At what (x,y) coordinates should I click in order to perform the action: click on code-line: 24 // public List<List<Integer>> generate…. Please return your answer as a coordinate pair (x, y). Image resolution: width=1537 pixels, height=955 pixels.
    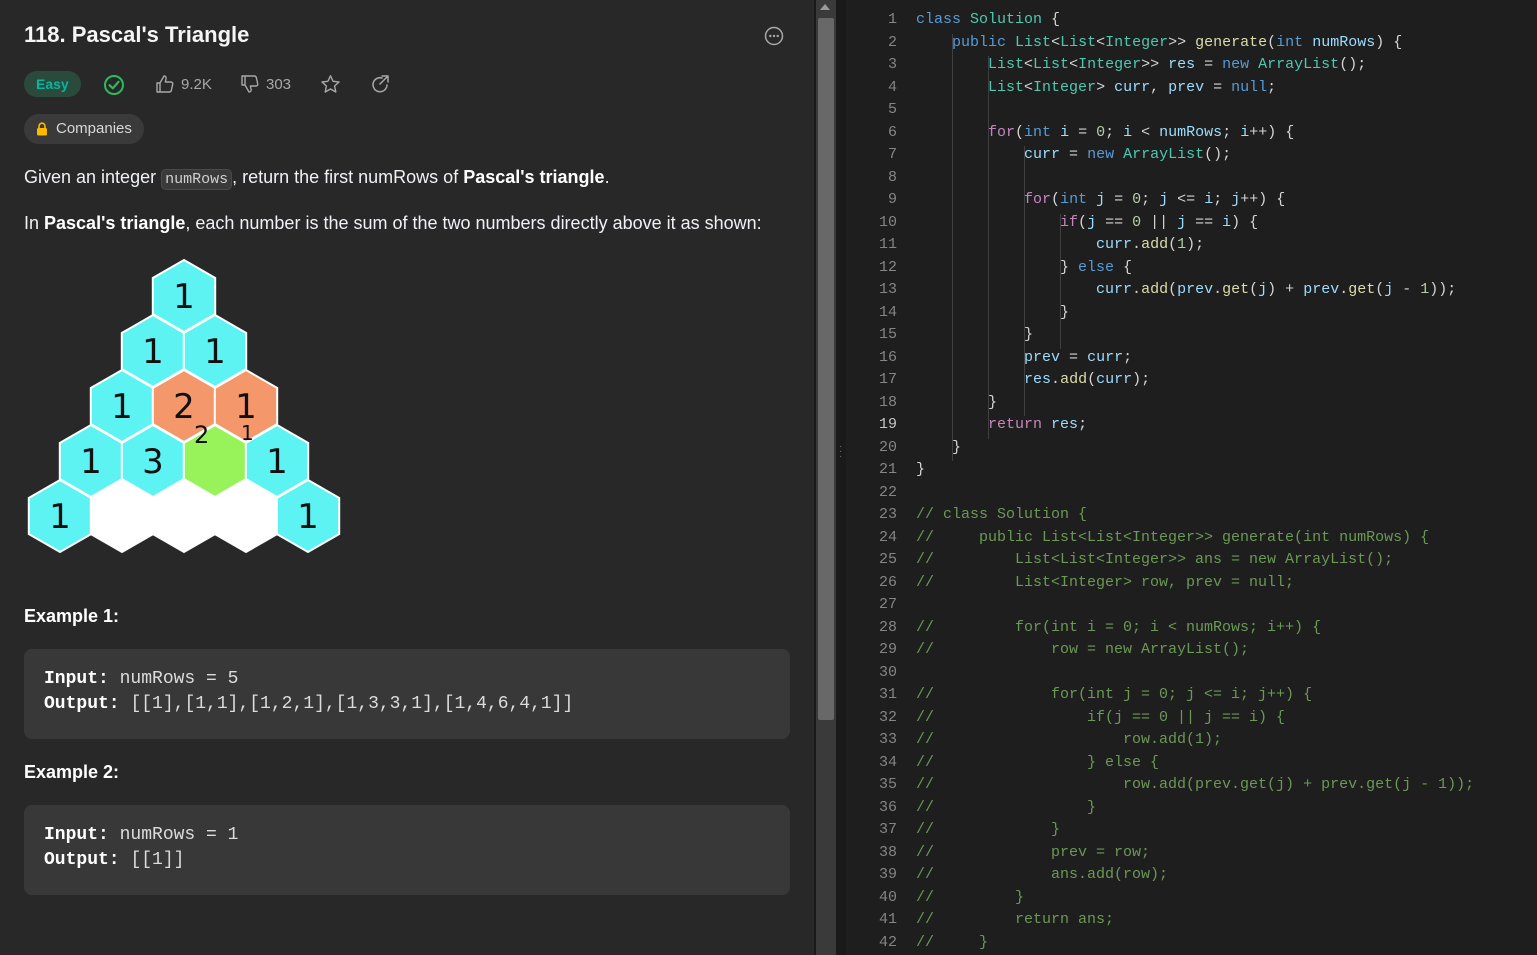
    Looking at the image, I should click on (1191, 538).